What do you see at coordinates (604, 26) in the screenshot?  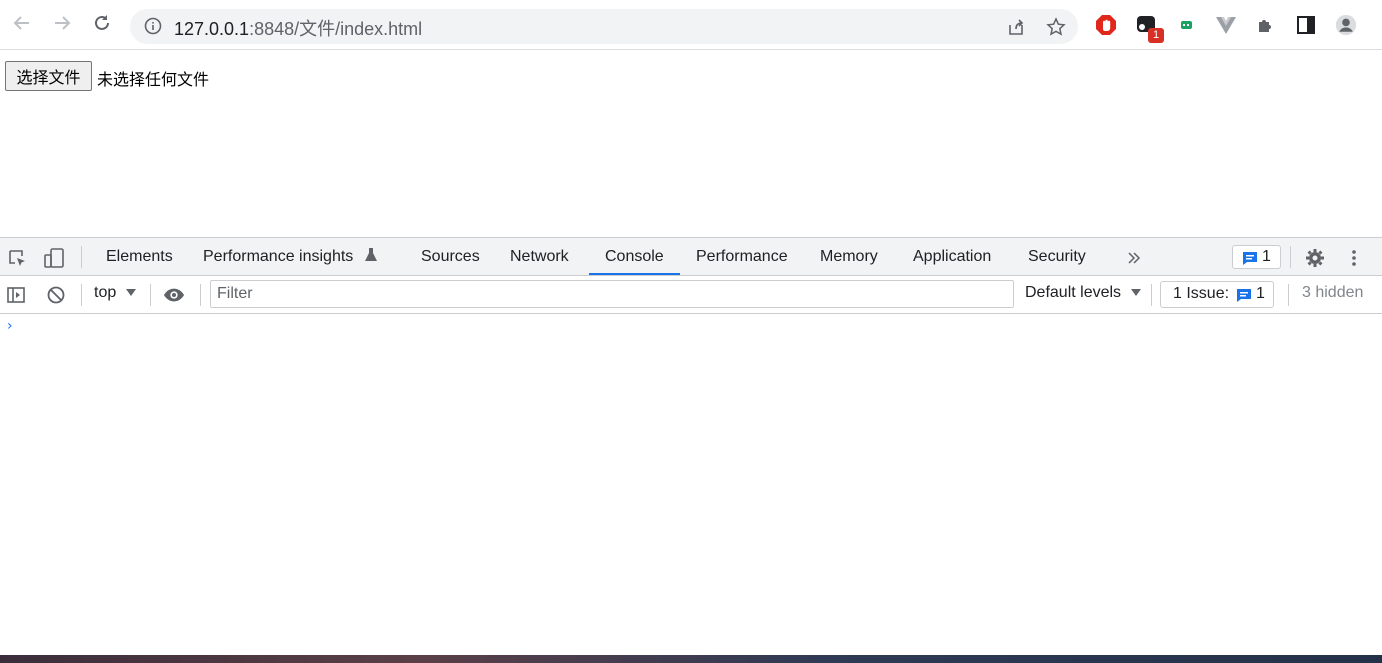 I see `address-bar: 127.0.0.1:8848/文件/index.html` at bounding box center [604, 26].